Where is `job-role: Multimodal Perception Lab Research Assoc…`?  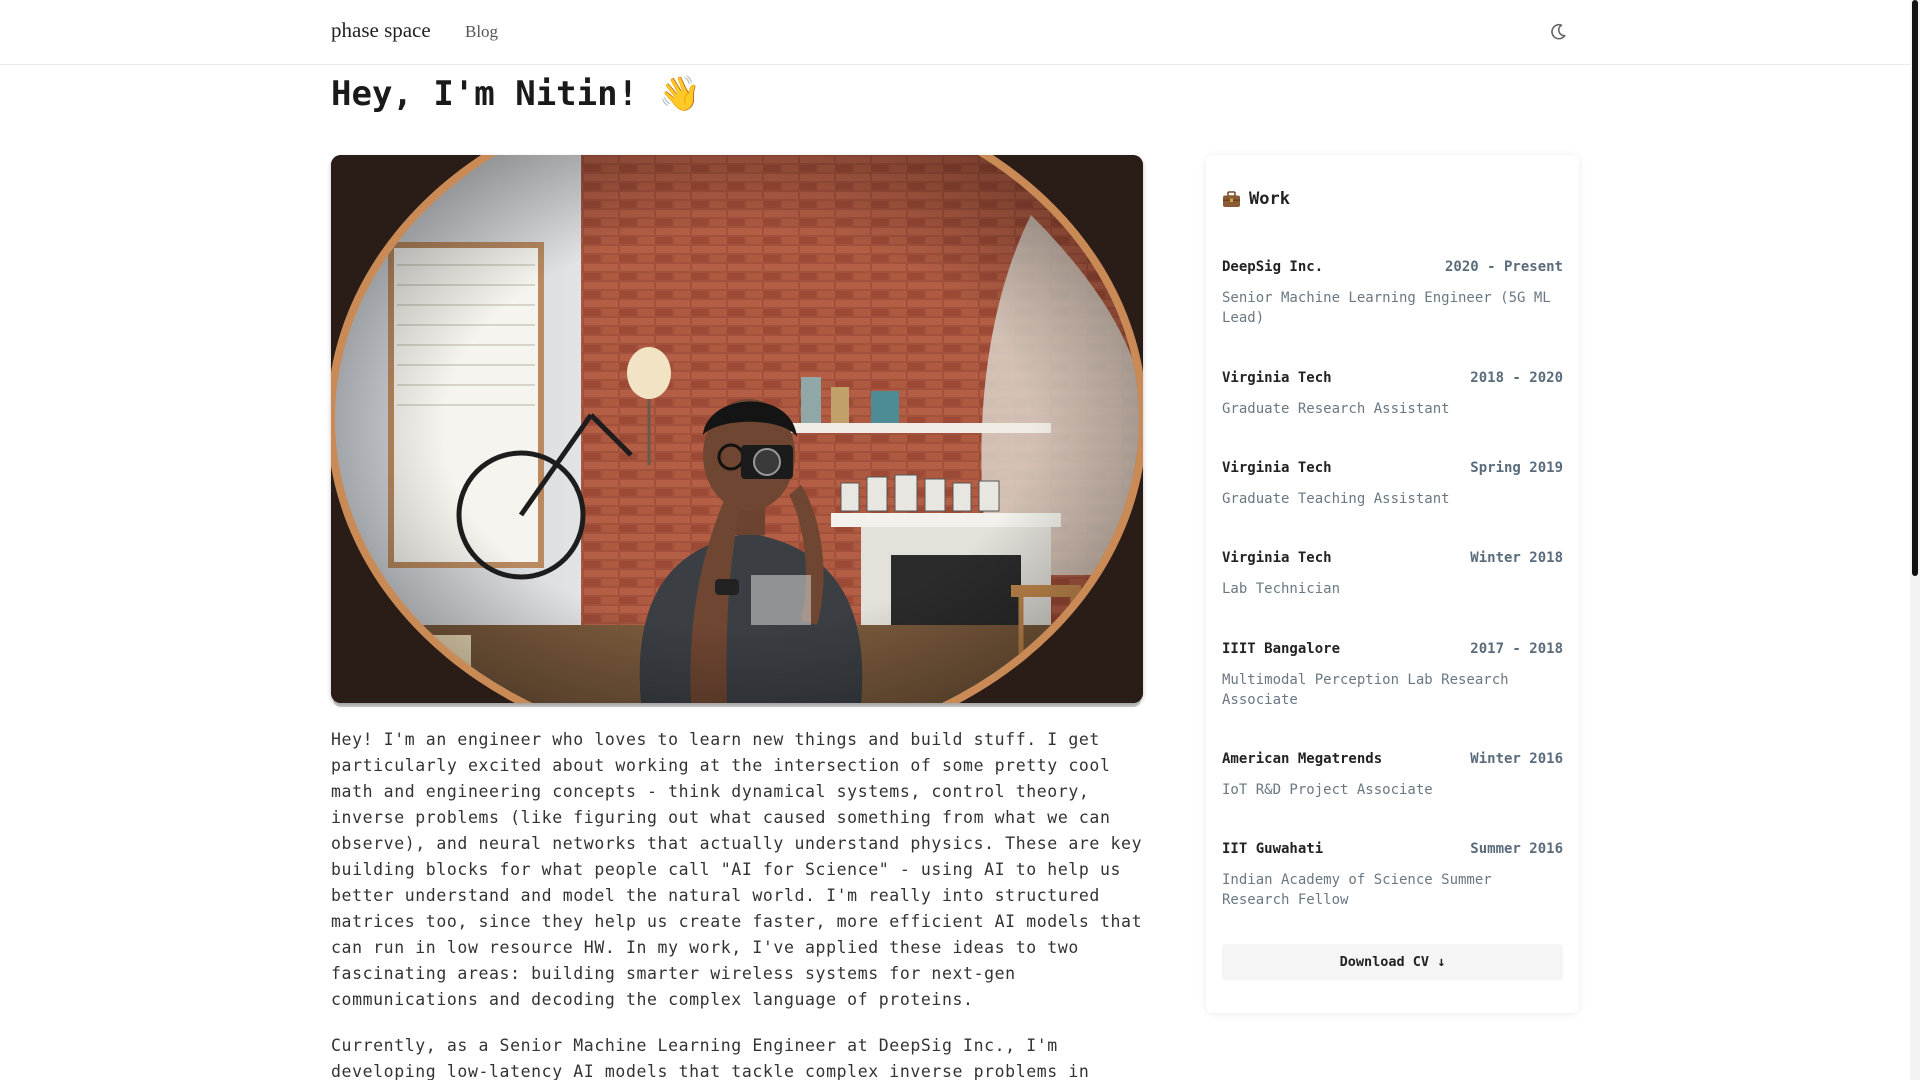
job-role: Multimodal Perception Lab Research Assoc… is located at coordinates (1365, 690).